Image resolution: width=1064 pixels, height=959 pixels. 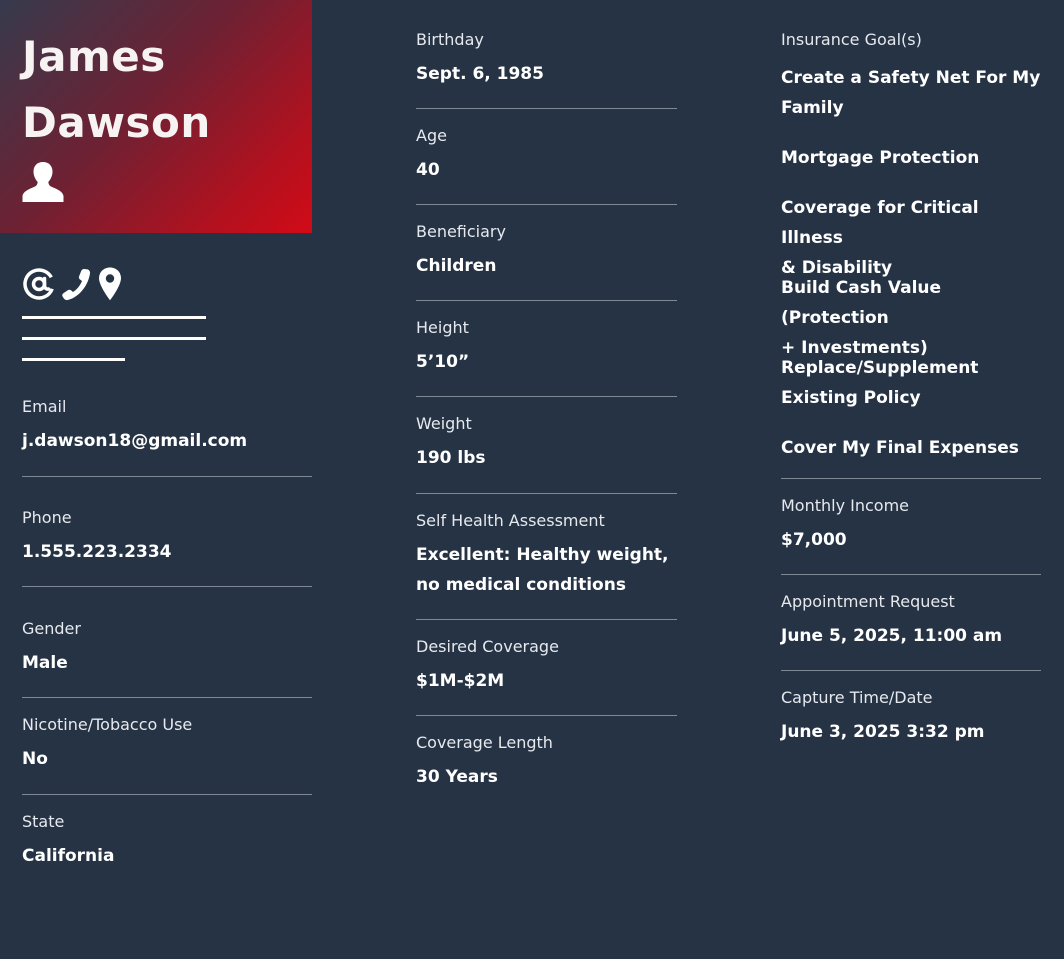 I want to click on field-gender: Gender Male, so click(x=51, y=648).